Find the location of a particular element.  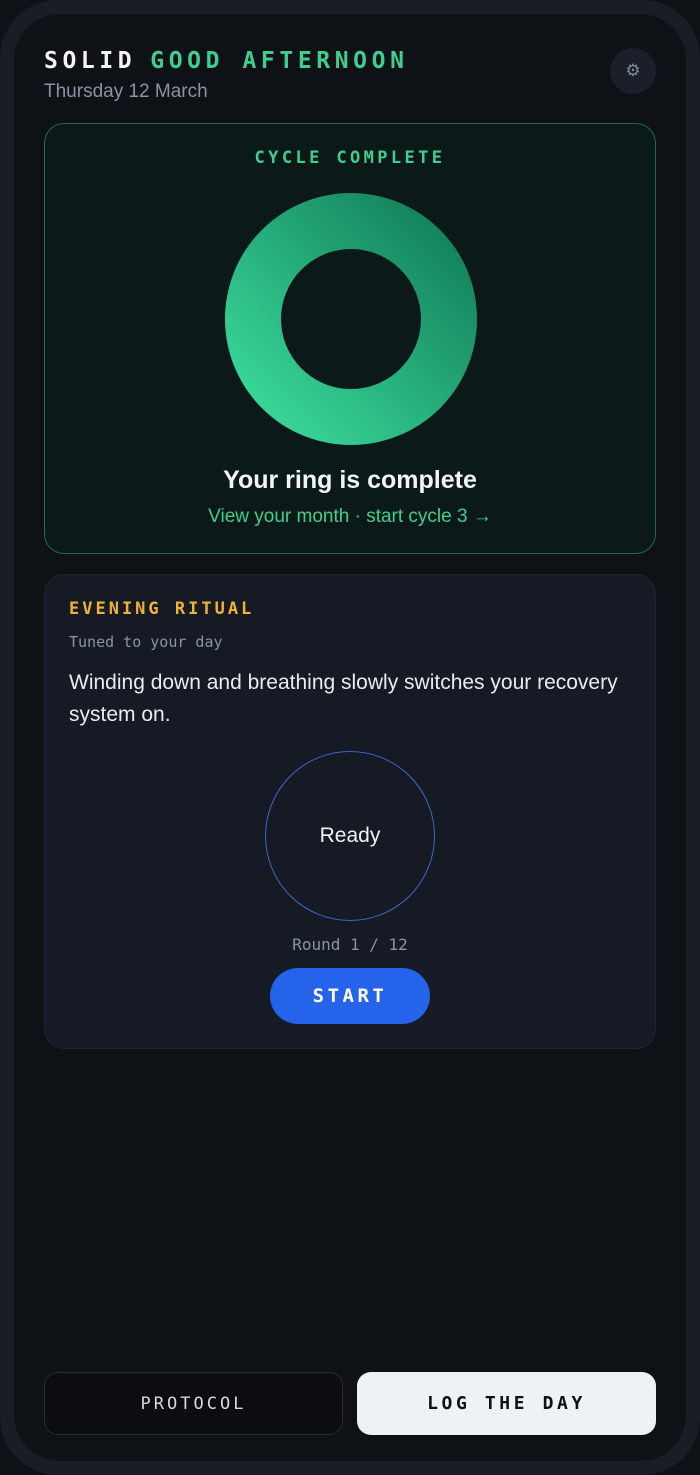

date-label: Thursday 12 March is located at coordinates (126, 91).